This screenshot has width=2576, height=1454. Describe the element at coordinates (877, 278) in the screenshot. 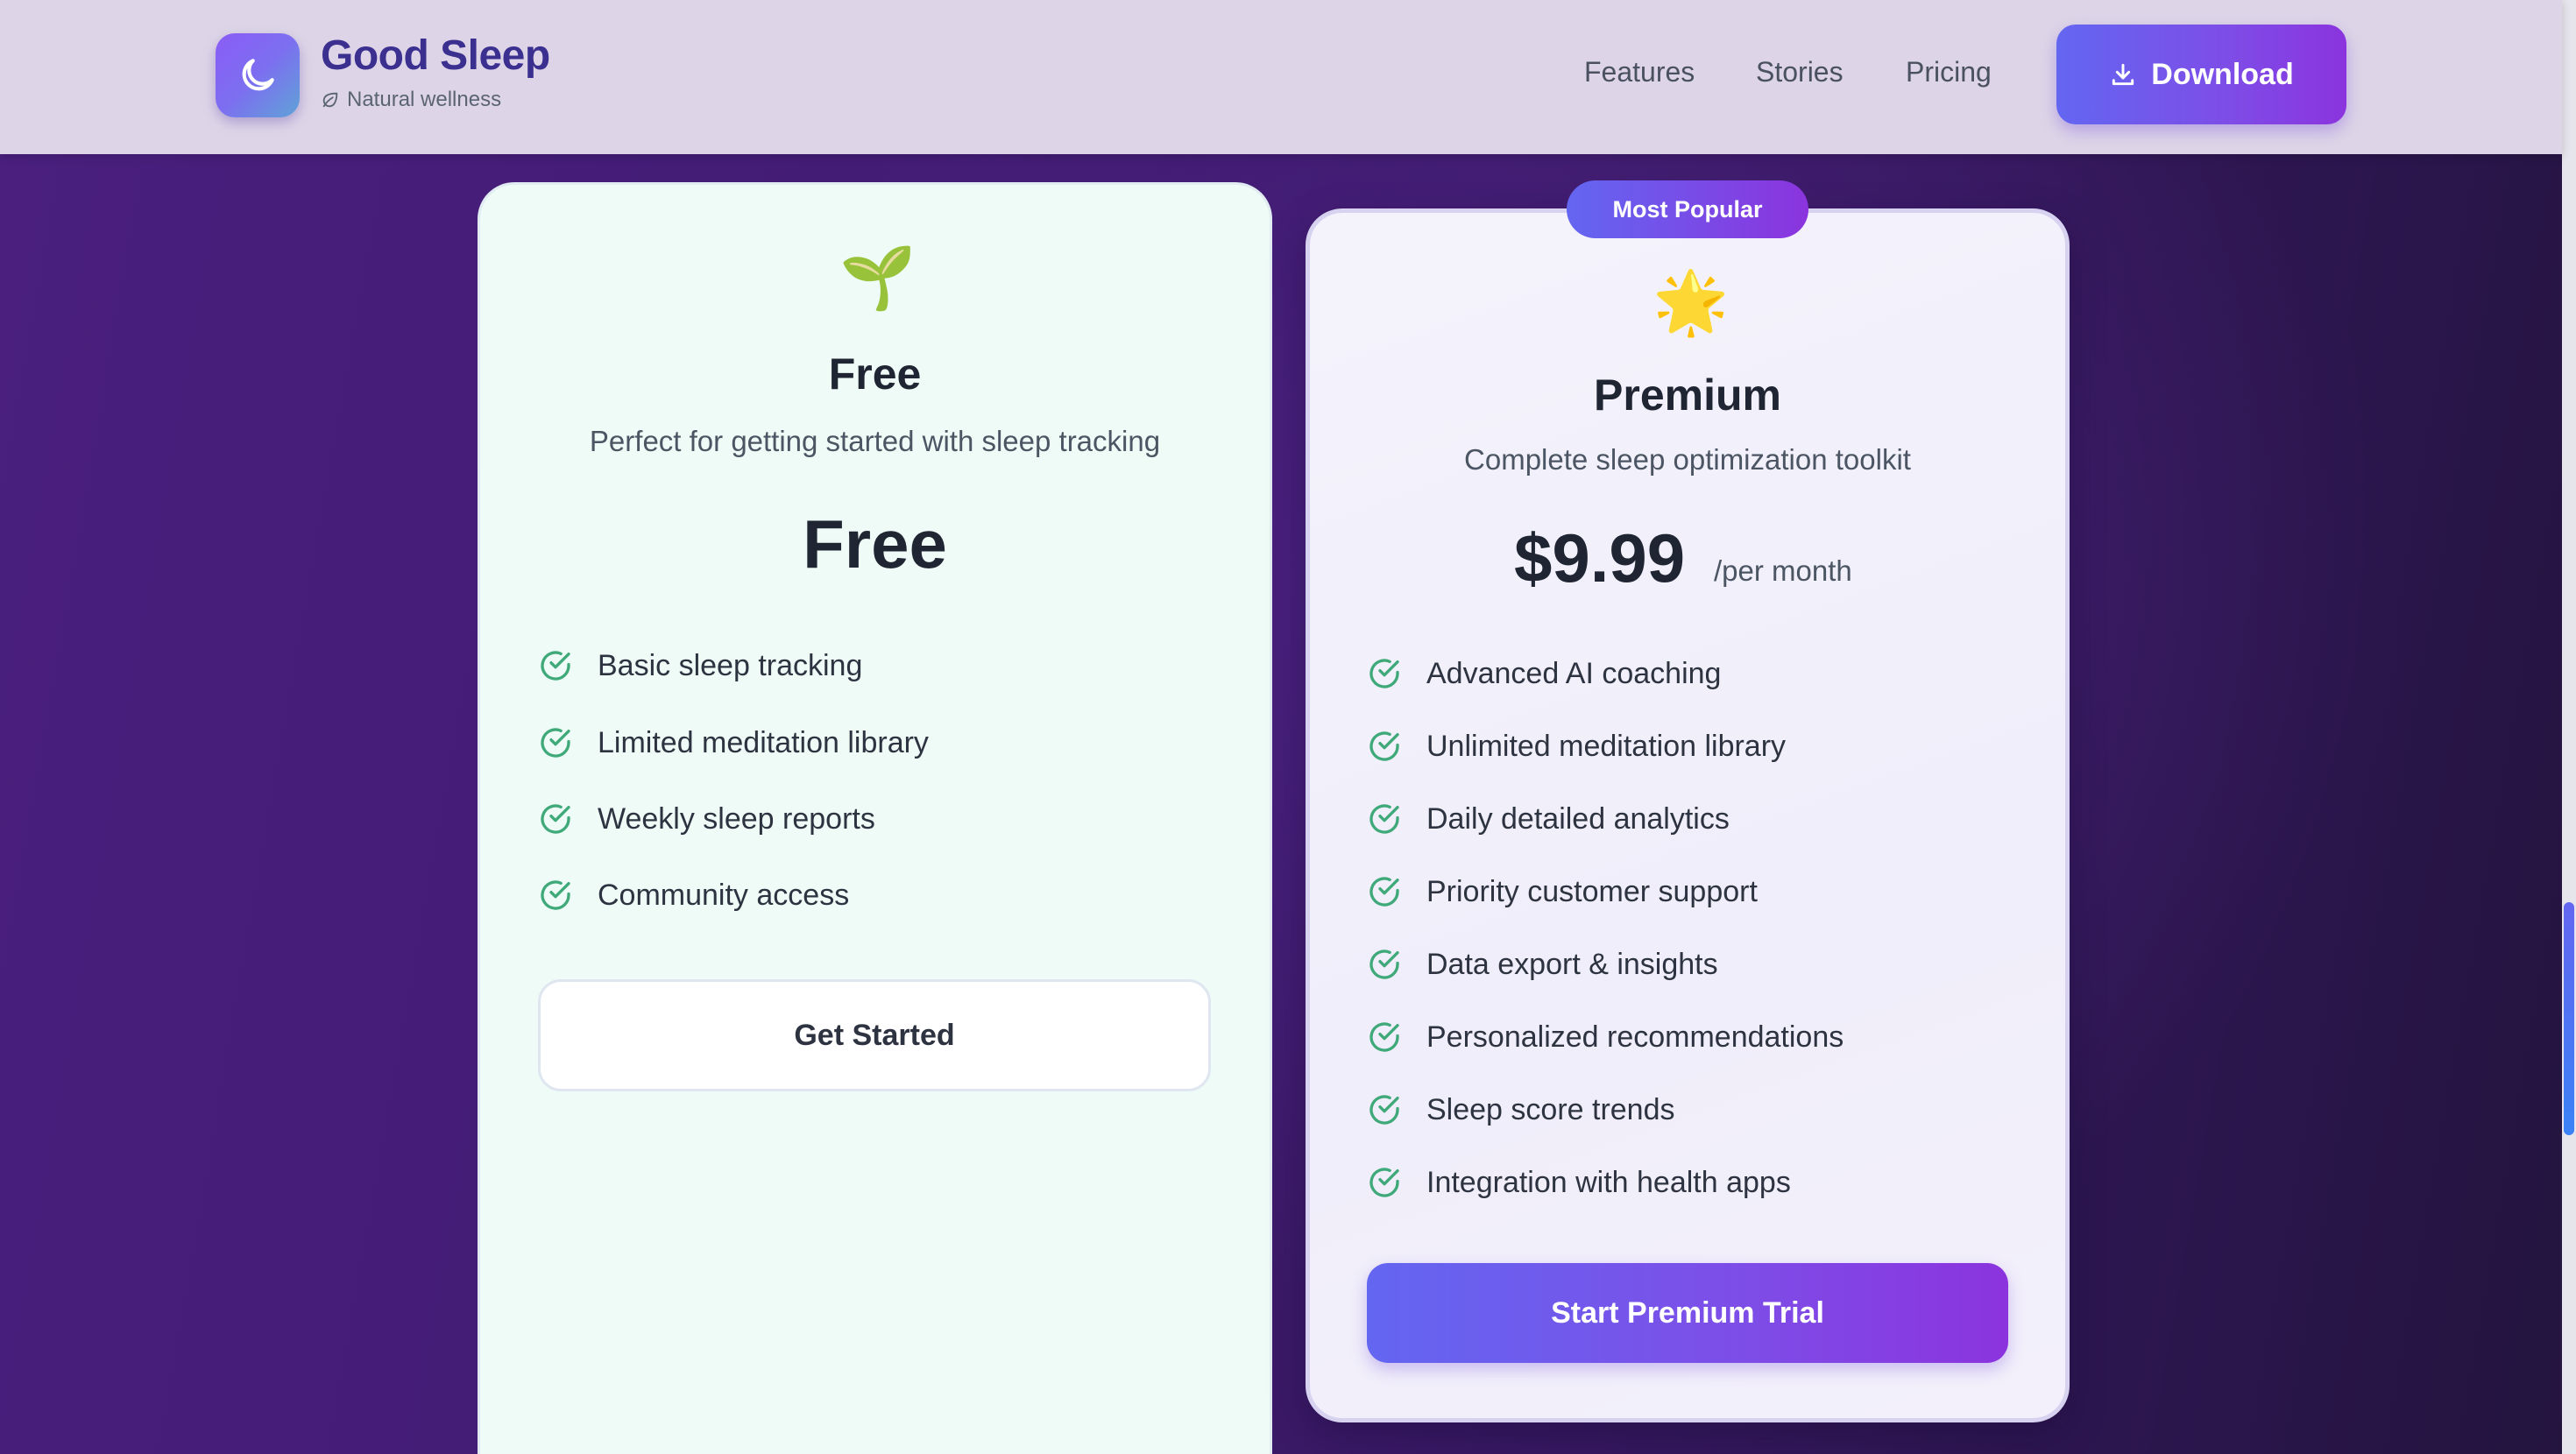

I see `seedling-icon: 🌱` at that location.